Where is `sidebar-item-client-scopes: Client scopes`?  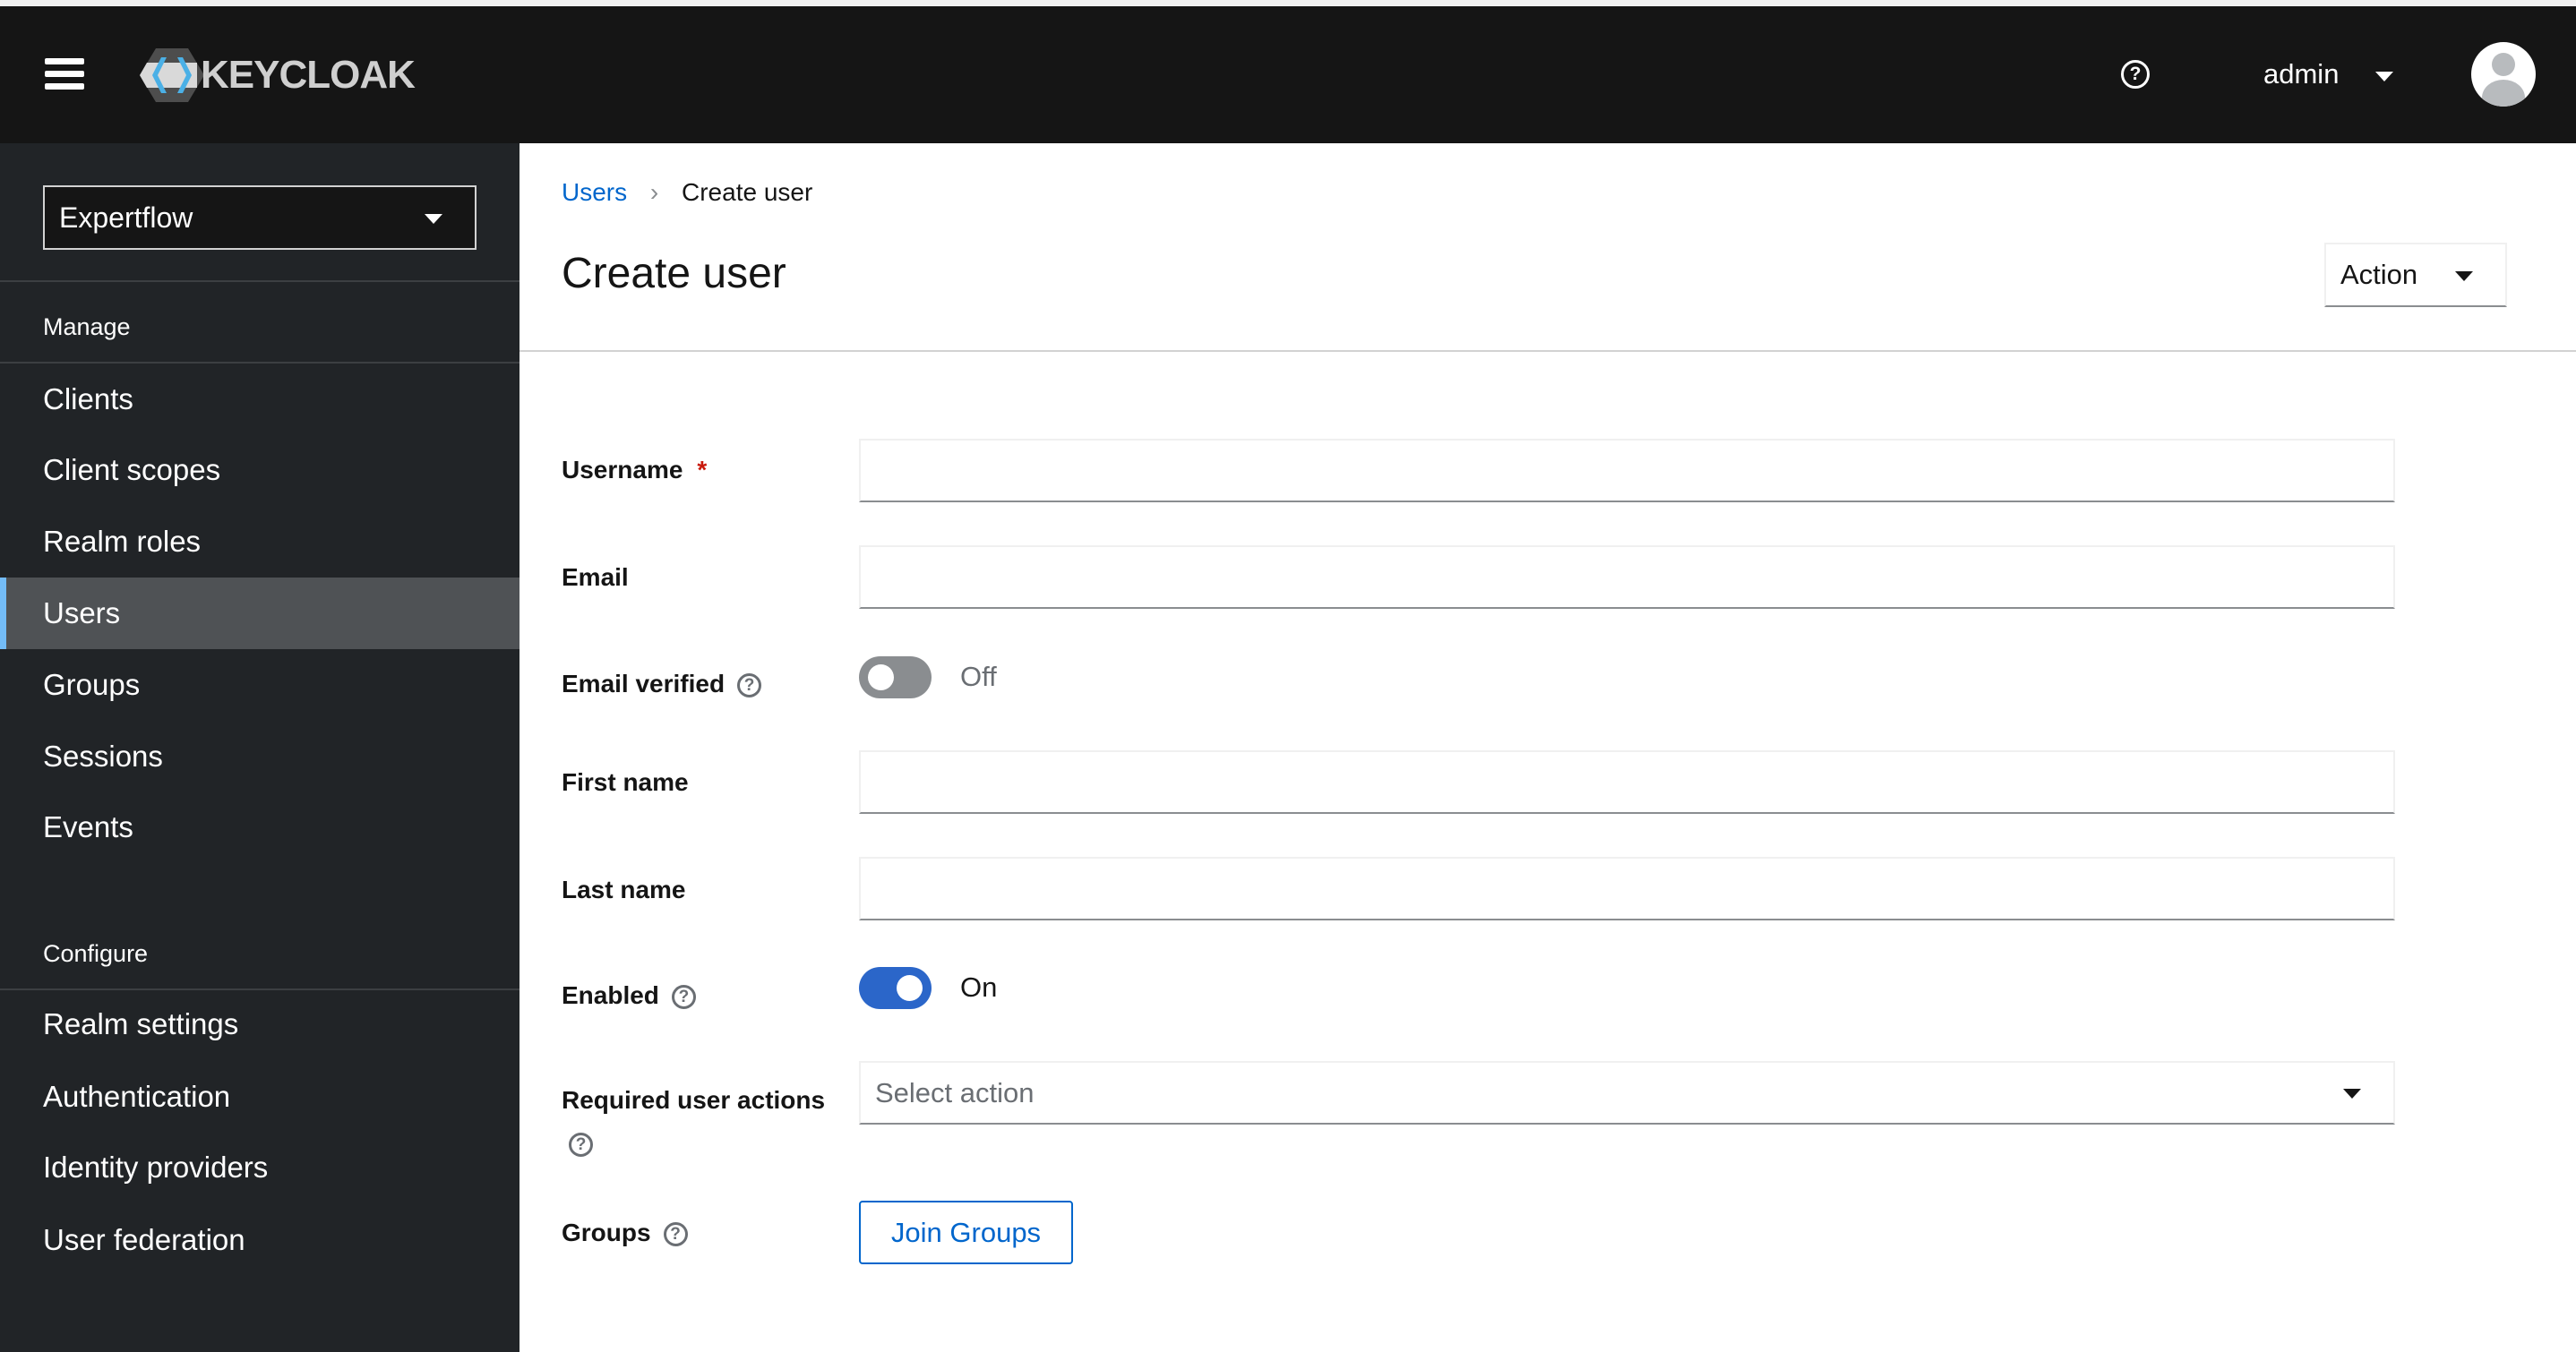 sidebar-item-client-scopes: Client scopes is located at coordinates (259, 470).